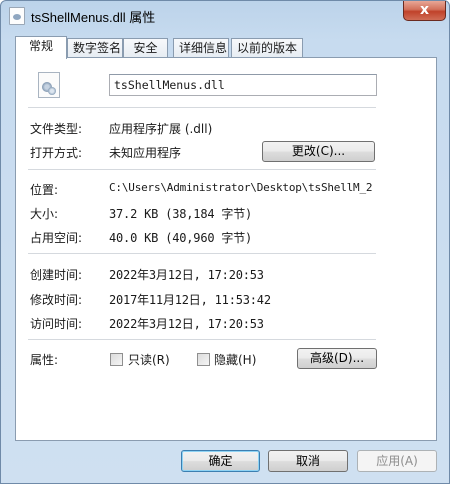  I want to click on open-with-label: 打开方式:, so click(56, 153).